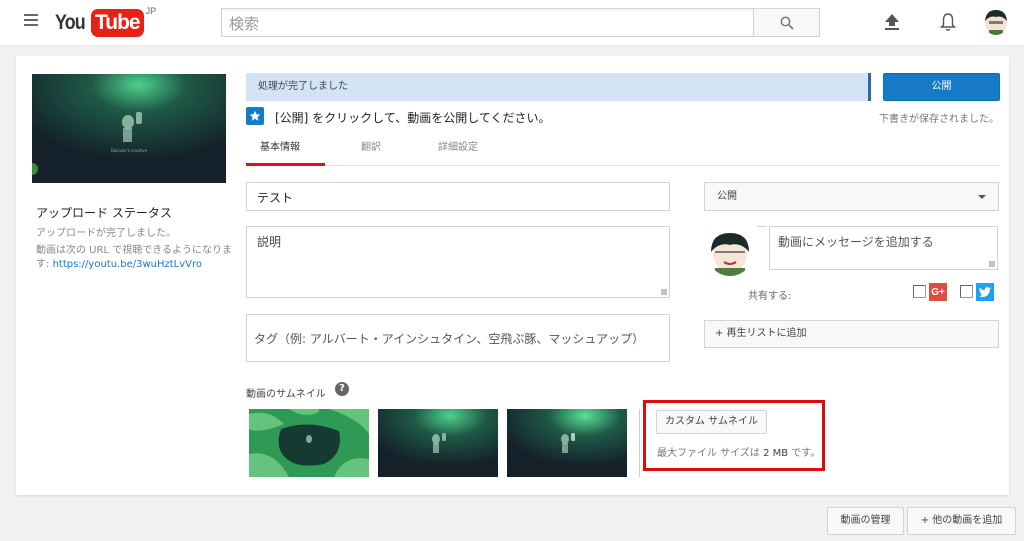 This screenshot has width=1024, height=541. I want to click on thumbnails-label: 動画のサムネイル, so click(286, 394).